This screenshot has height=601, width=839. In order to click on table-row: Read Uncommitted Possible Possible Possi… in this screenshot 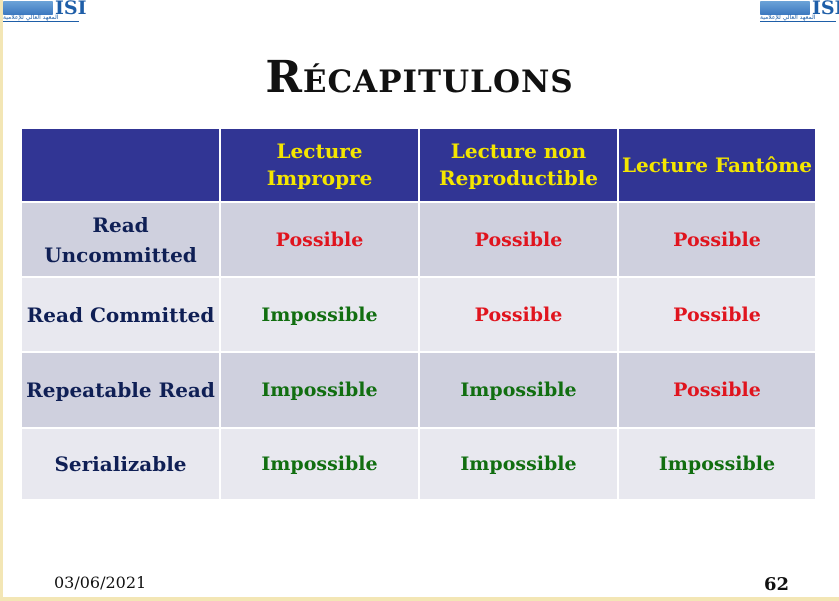, I will do `click(418, 239)`.